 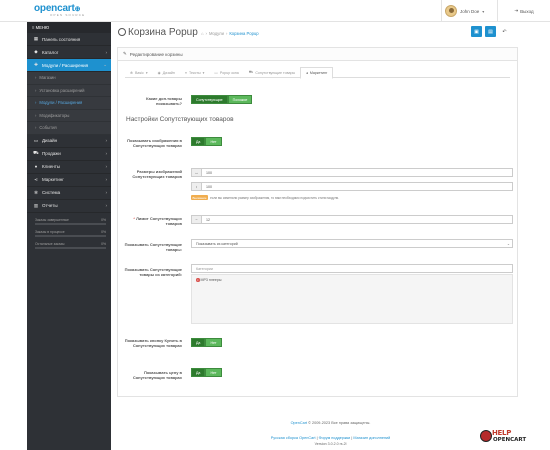 I want to click on dashboard-icon: ▦, so click(x=36, y=38).